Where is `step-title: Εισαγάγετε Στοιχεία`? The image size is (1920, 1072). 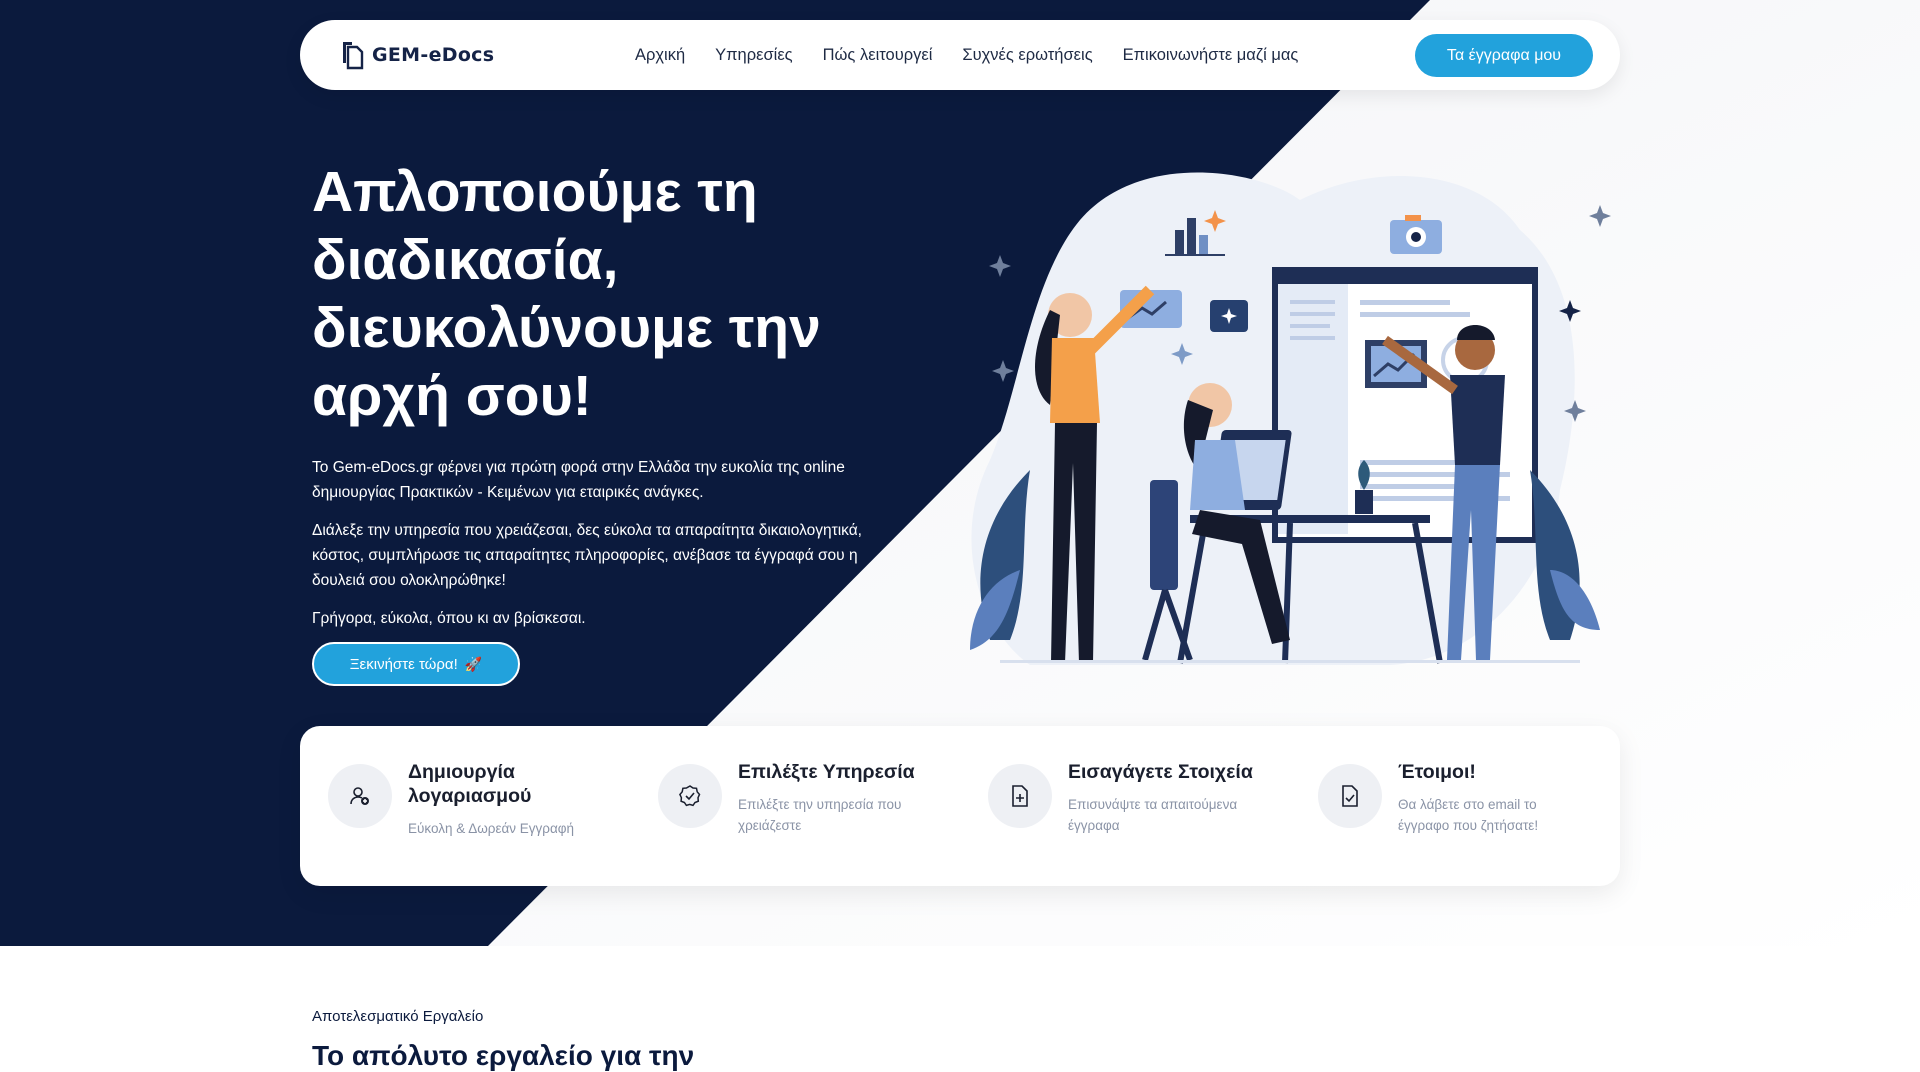 step-title: Εισαγάγετε Στοιχεία is located at coordinates (1160, 772).